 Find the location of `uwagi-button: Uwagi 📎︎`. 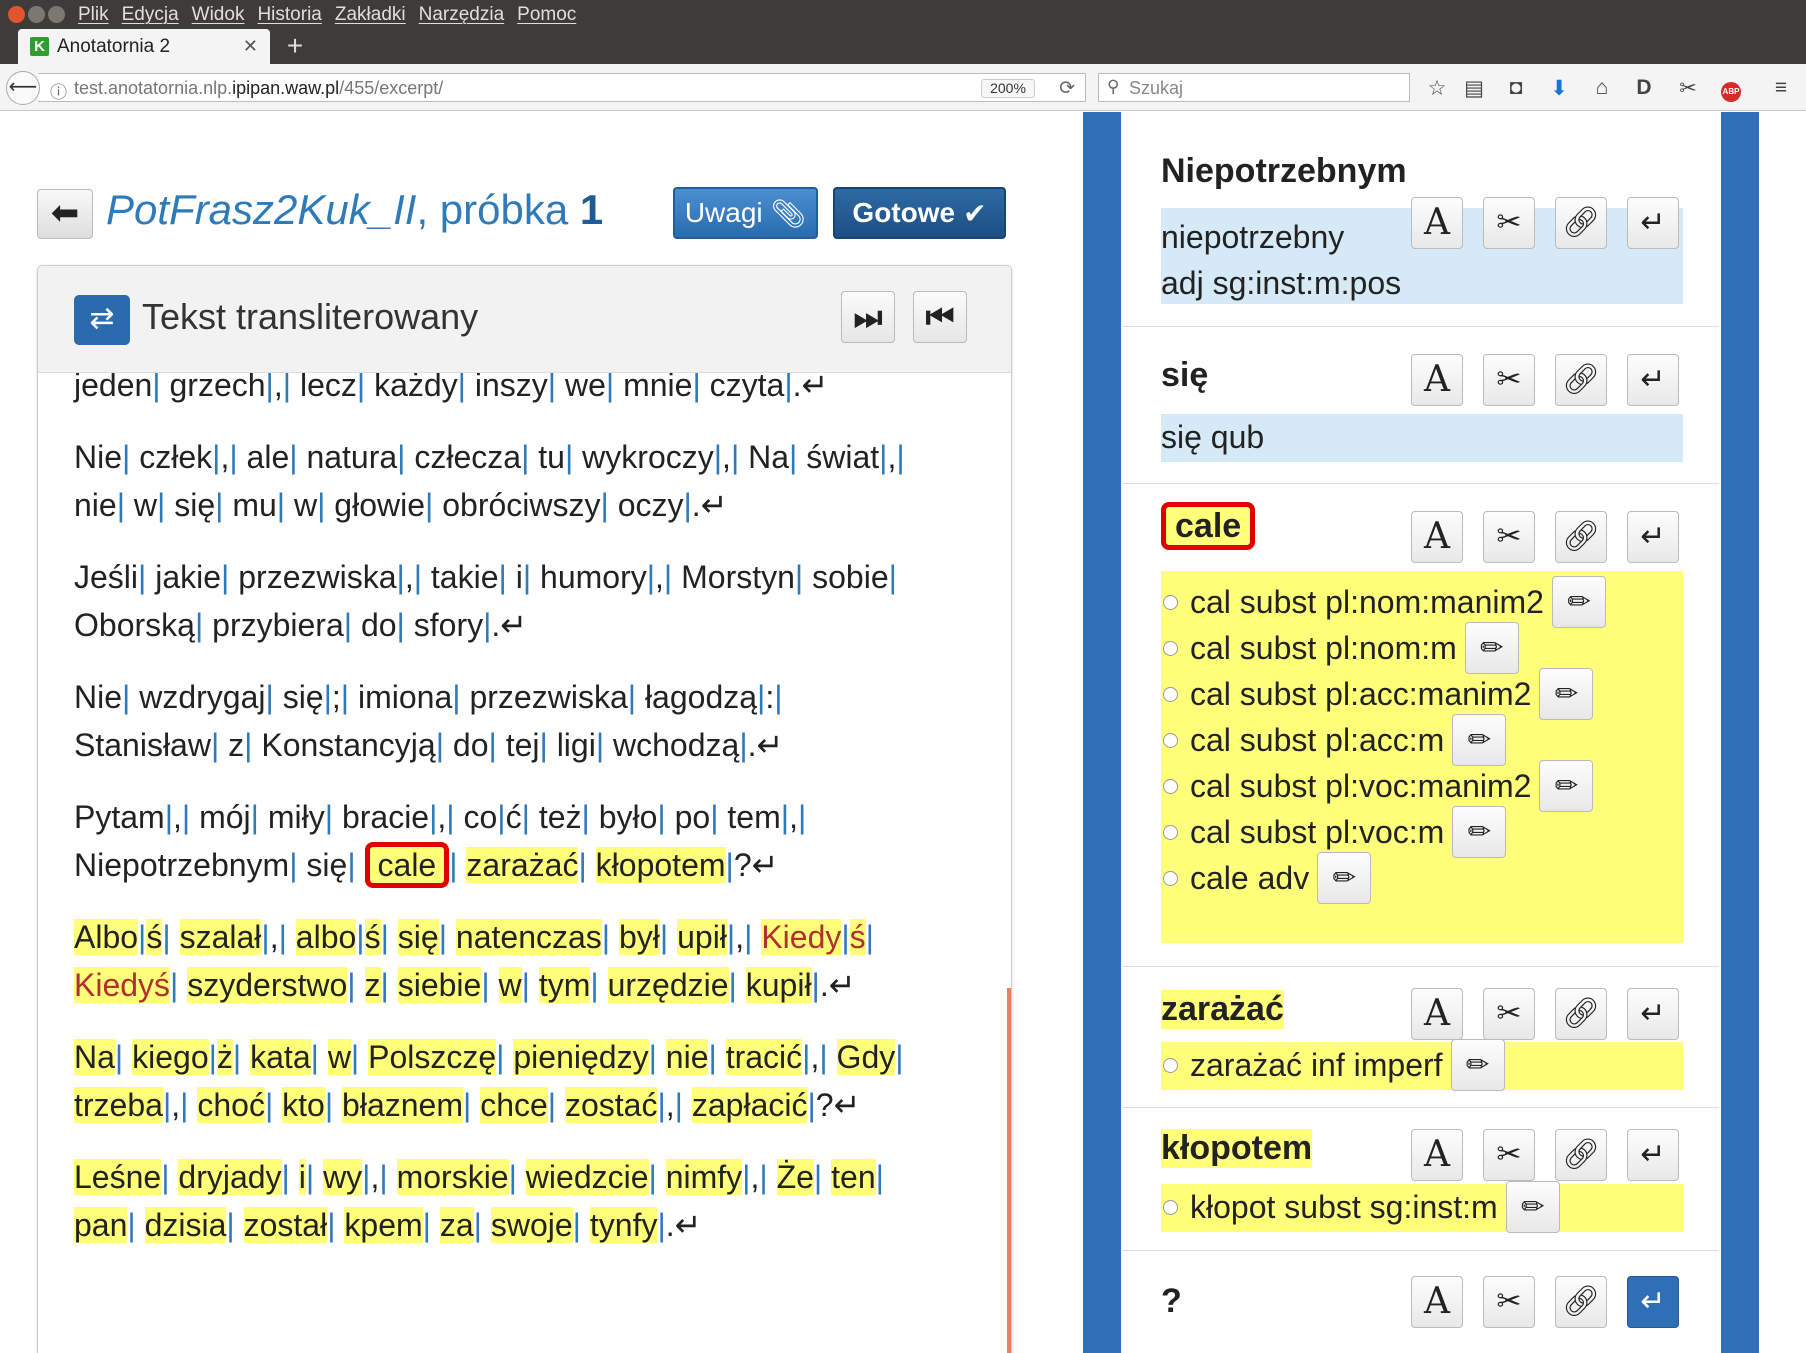

uwagi-button: Uwagi 📎︎ is located at coordinates (745, 213).